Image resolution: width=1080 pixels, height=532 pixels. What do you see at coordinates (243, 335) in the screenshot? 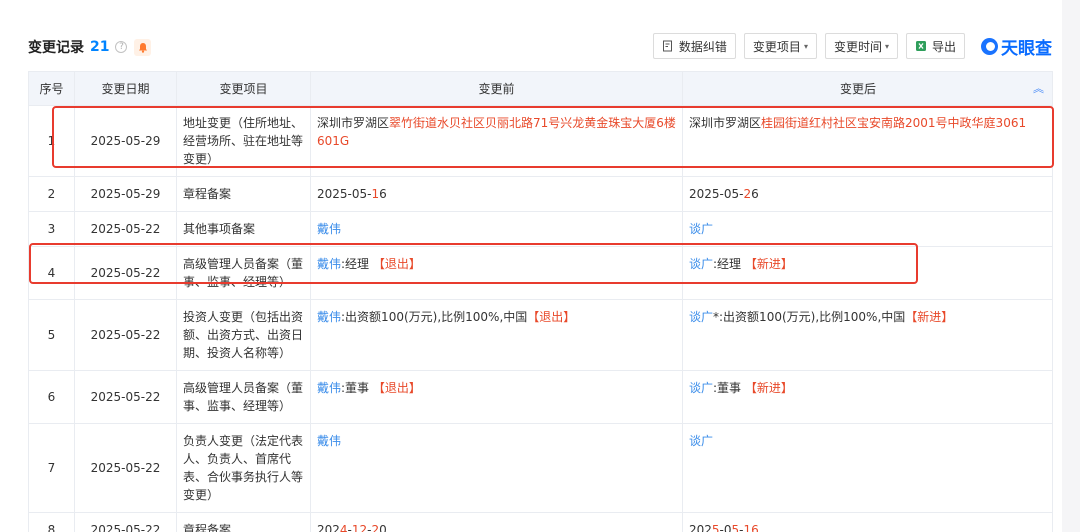
I see `cell-item: 投资人变更（包括出资额、出资方式、出资日期、投资人名称等）` at bounding box center [243, 335].